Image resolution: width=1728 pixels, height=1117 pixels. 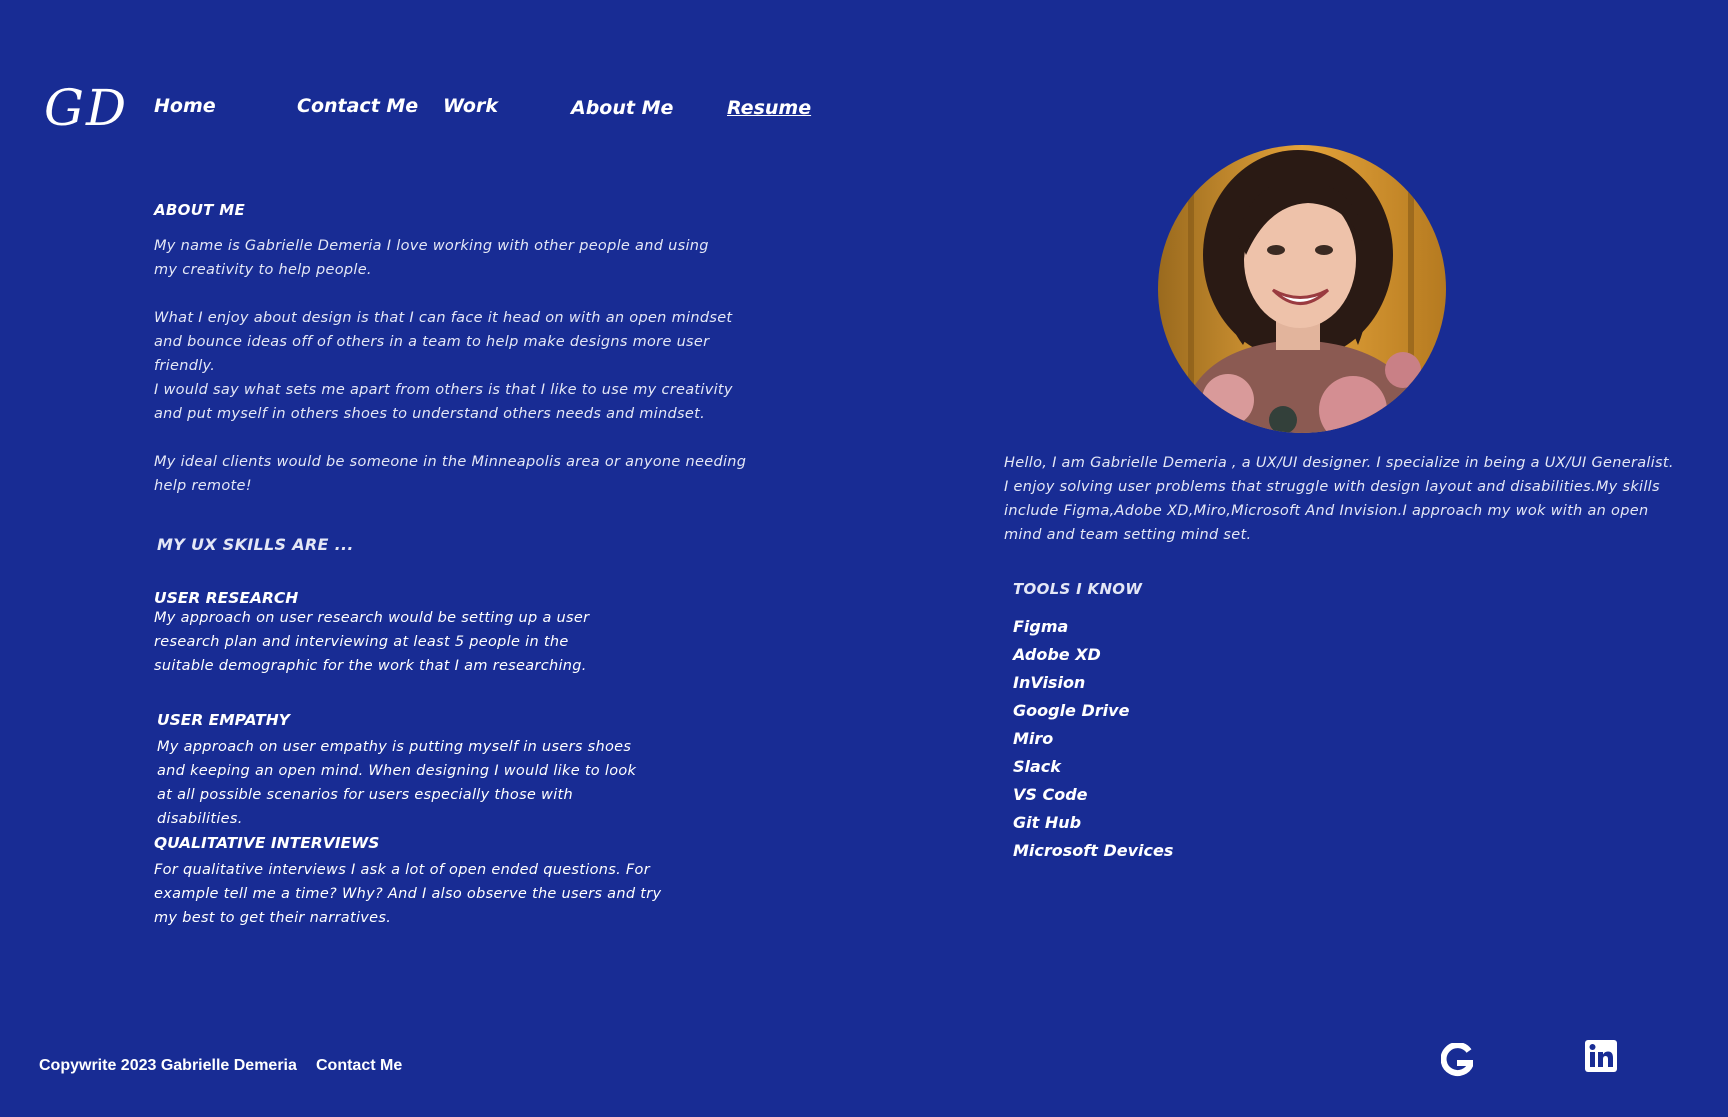 What do you see at coordinates (359, 1066) in the screenshot?
I see `footer-contact-link: Contact Me` at bounding box center [359, 1066].